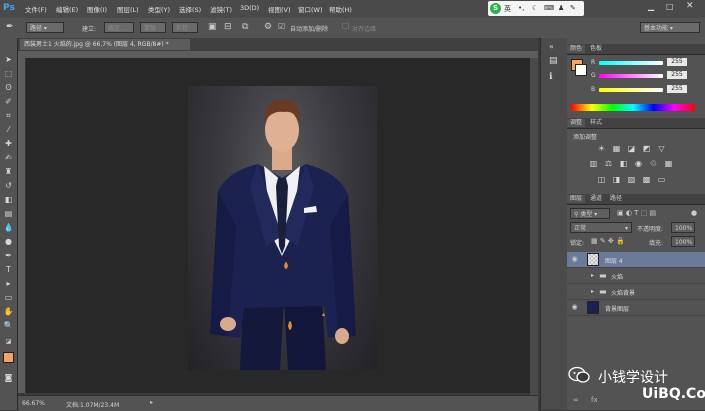  I want to click on layer-row-layer4: ◉ 图层 4, so click(636, 260).